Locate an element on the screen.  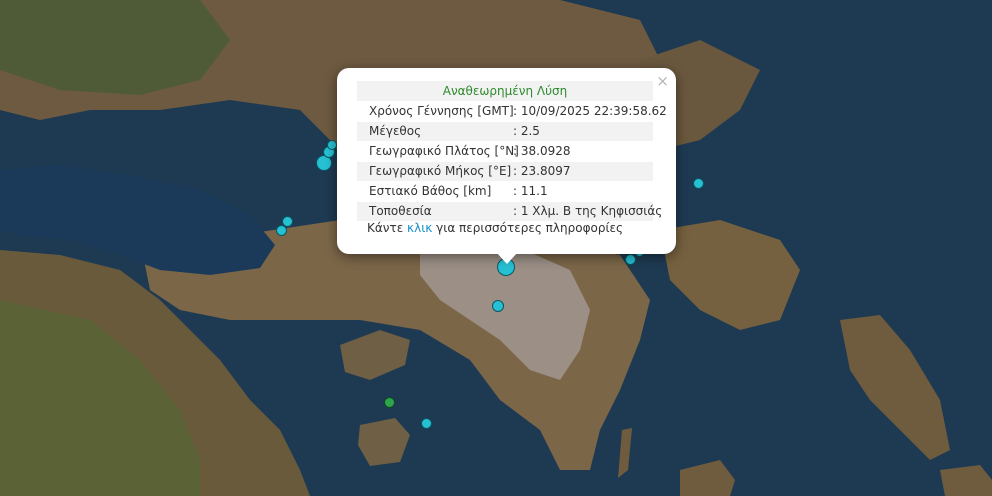
more-info-link: κλικ is located at coordinates (419, 228).